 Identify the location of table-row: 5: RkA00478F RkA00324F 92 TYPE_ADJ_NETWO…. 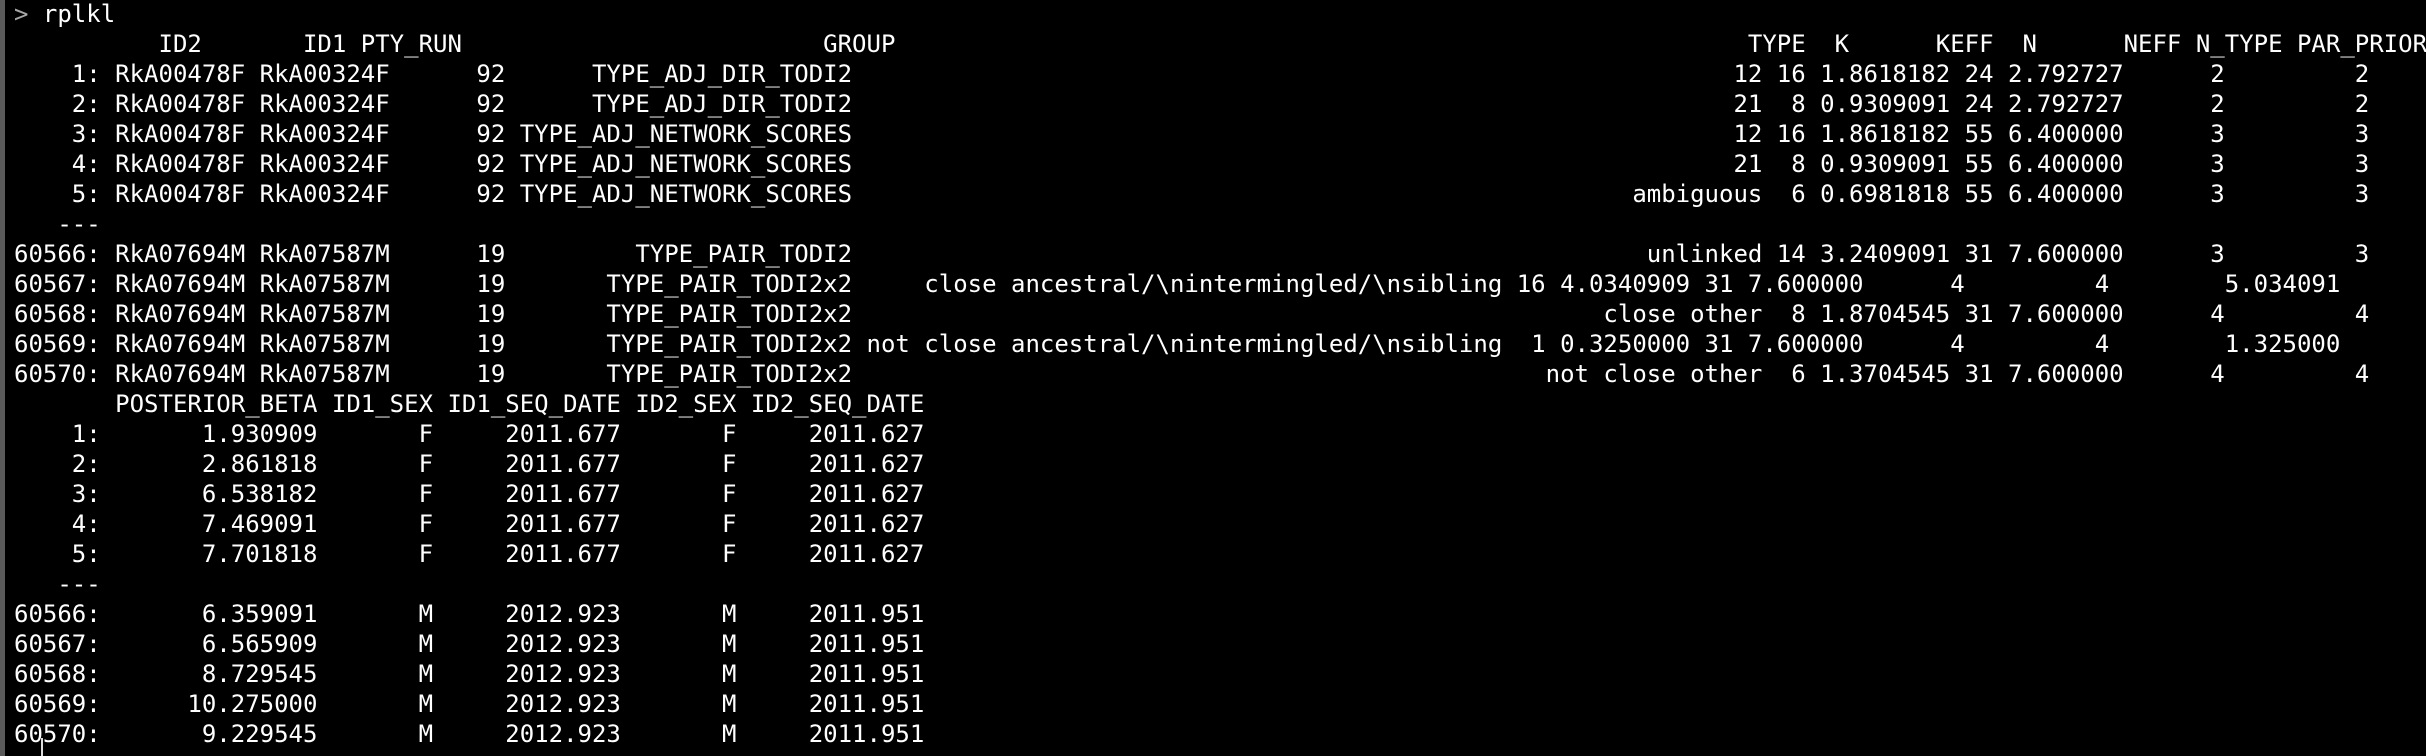
(1220, 194).